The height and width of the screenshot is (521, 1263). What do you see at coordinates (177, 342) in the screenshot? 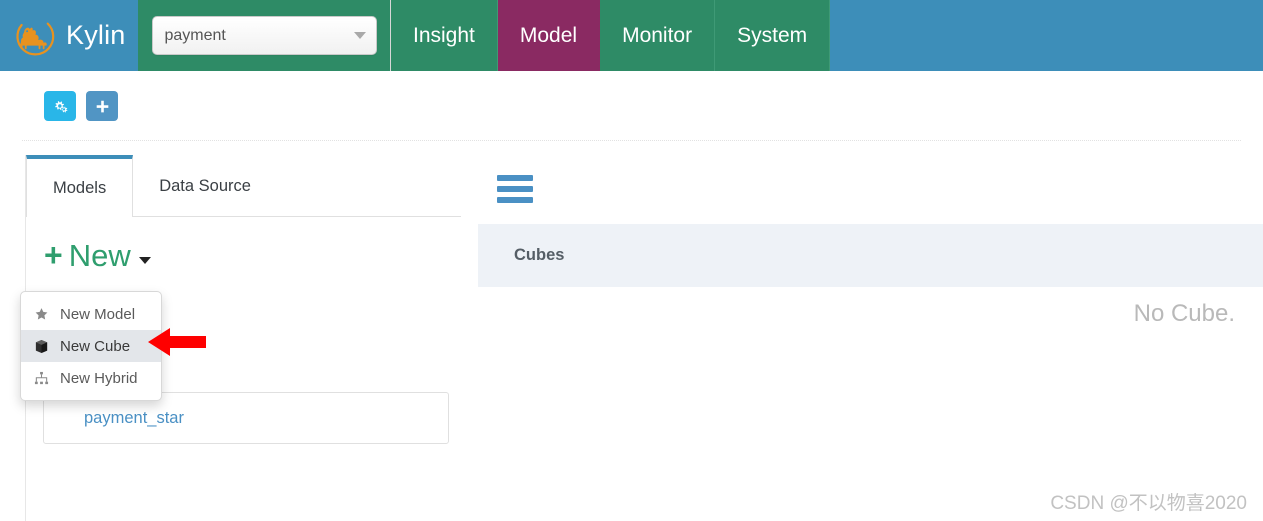
I see `red-arrow-pointer` at bounding box center [177, 342].